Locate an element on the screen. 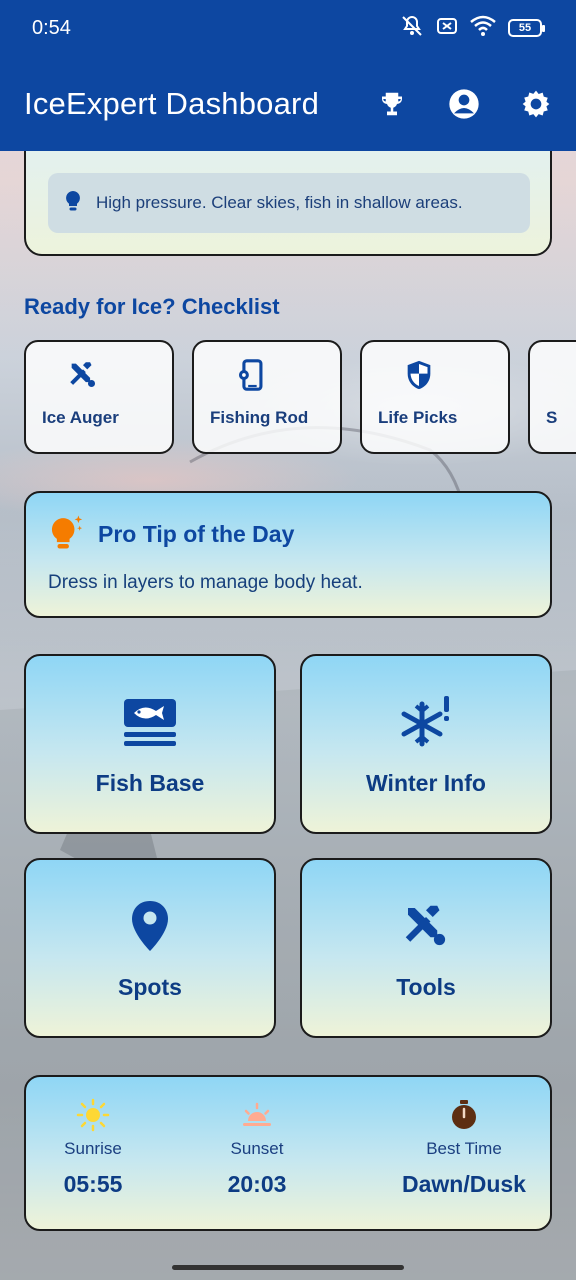  app-bar-actions is located at coordinates (464, 104).